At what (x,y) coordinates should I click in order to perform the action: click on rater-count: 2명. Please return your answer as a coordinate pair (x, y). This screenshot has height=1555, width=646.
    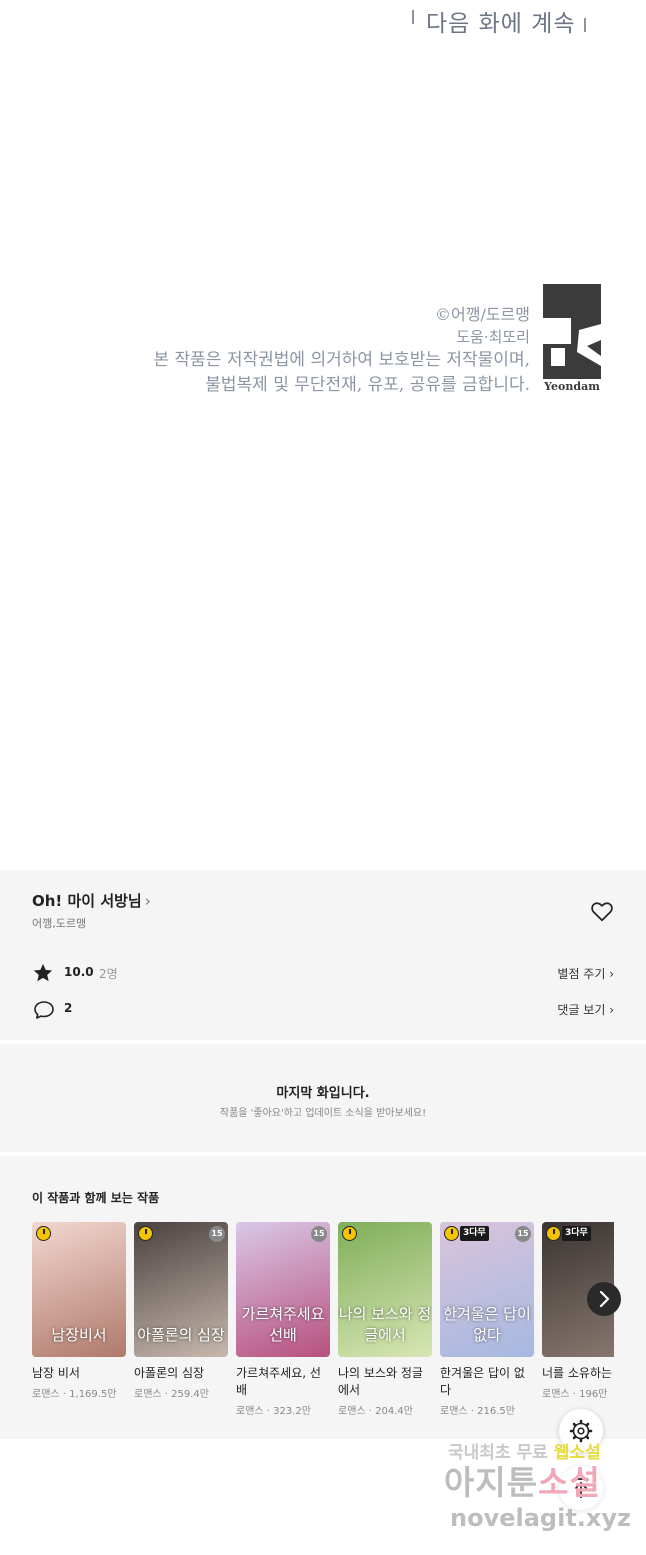
    Looking at the image, I should click on (108, 974).